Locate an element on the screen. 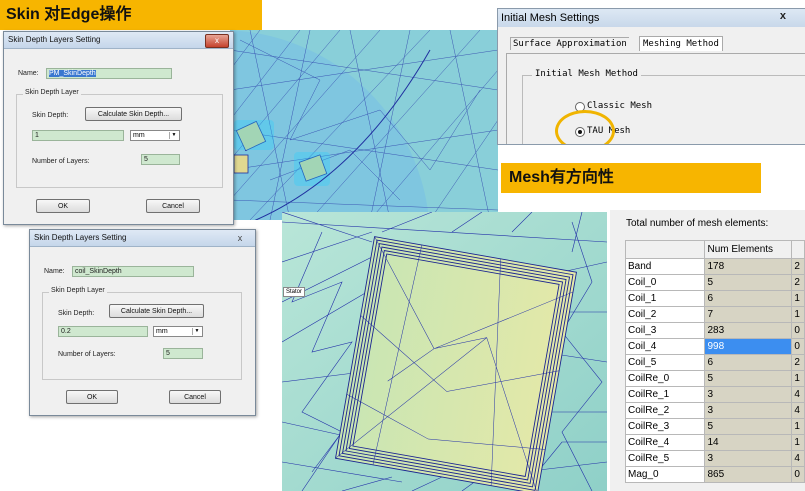  mesh-direction-banner-text: Mesh有方向性 is located at coordinates (561, 177).